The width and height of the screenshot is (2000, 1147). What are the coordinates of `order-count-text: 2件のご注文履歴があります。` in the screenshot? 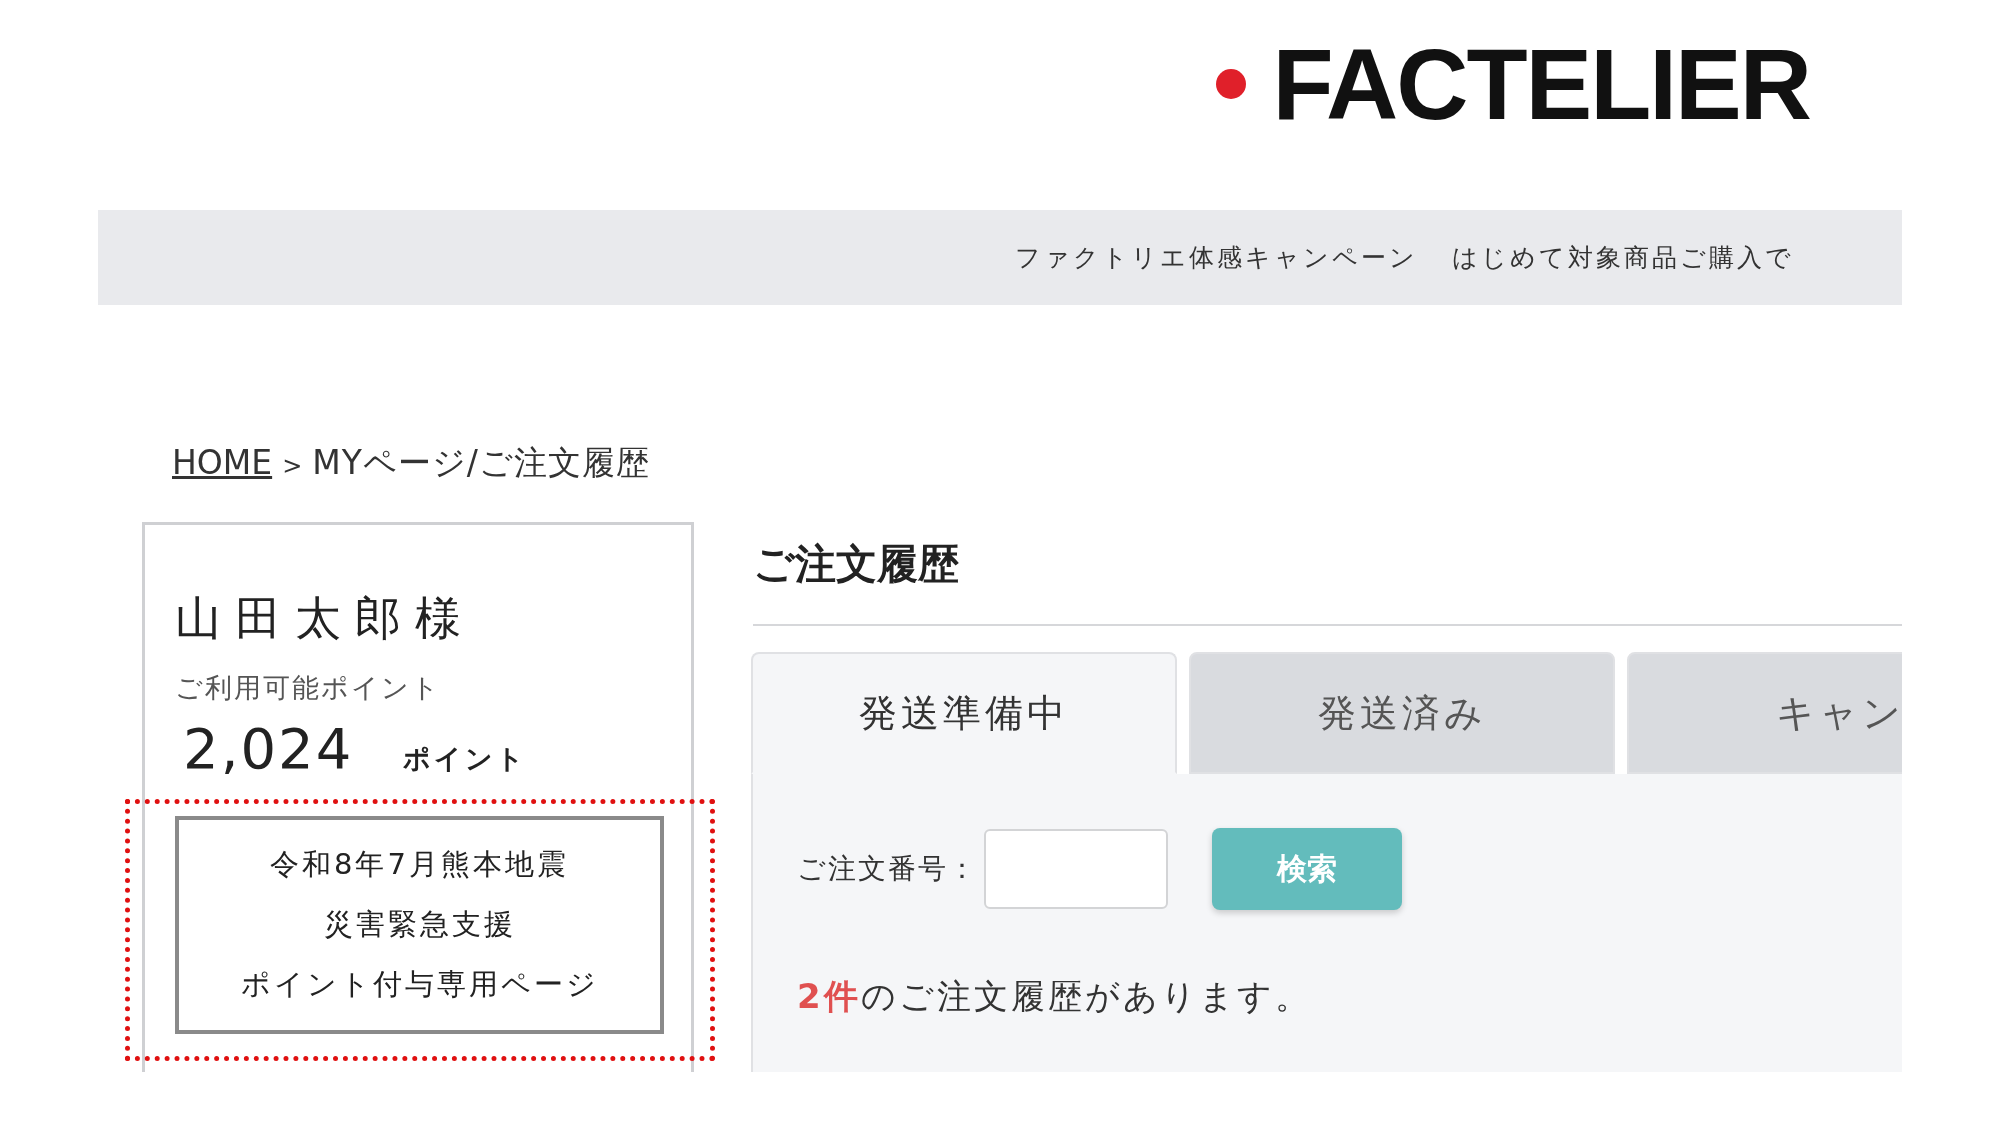 It's located at (1055, 996).